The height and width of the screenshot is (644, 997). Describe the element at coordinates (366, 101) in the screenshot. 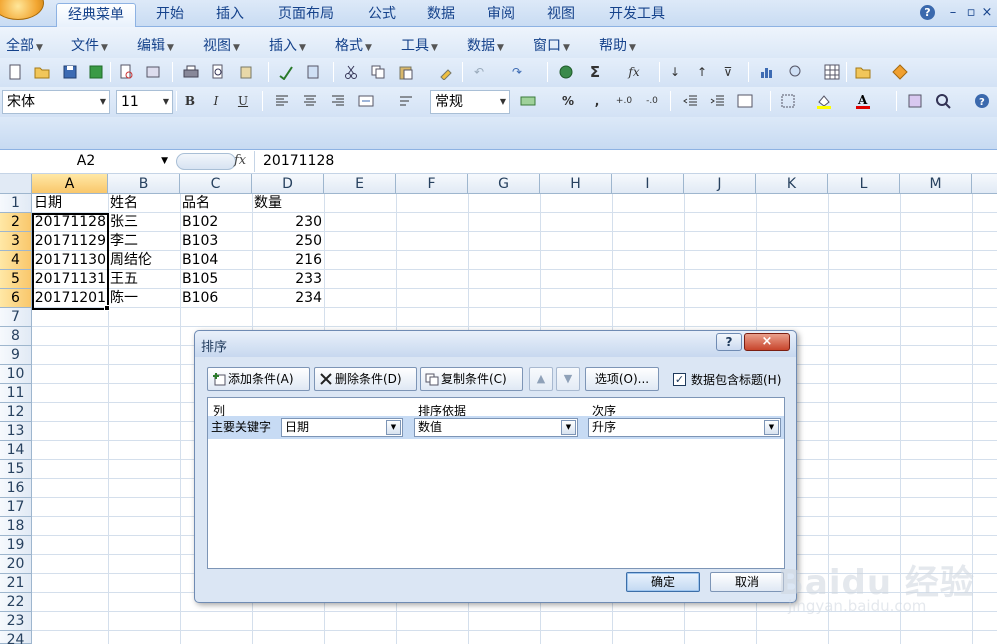

I see `merge-center-icon` at that location.